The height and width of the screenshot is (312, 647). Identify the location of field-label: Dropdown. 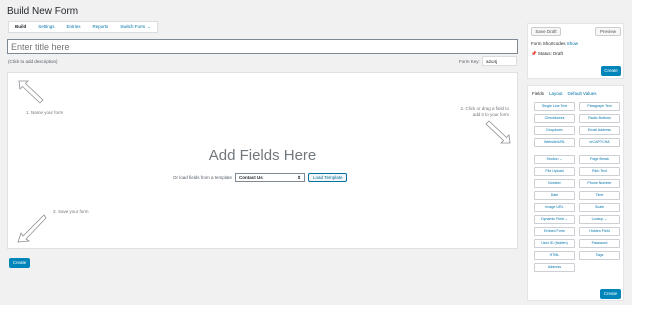
(554, 130).